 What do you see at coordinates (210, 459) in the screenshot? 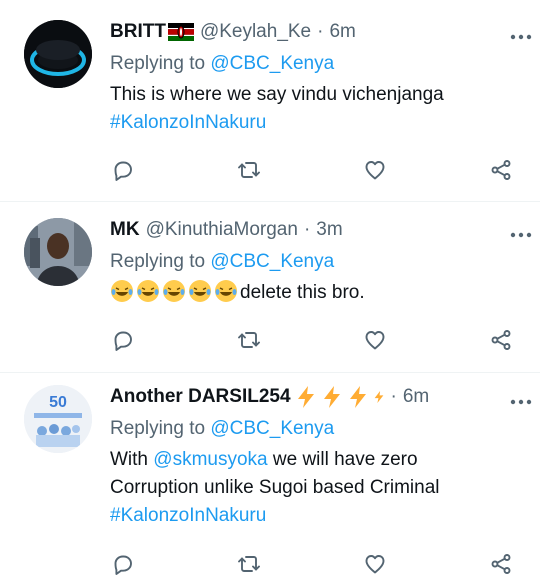
I see `mention-link: @skmusyoka` at bounding box center [210, 459].